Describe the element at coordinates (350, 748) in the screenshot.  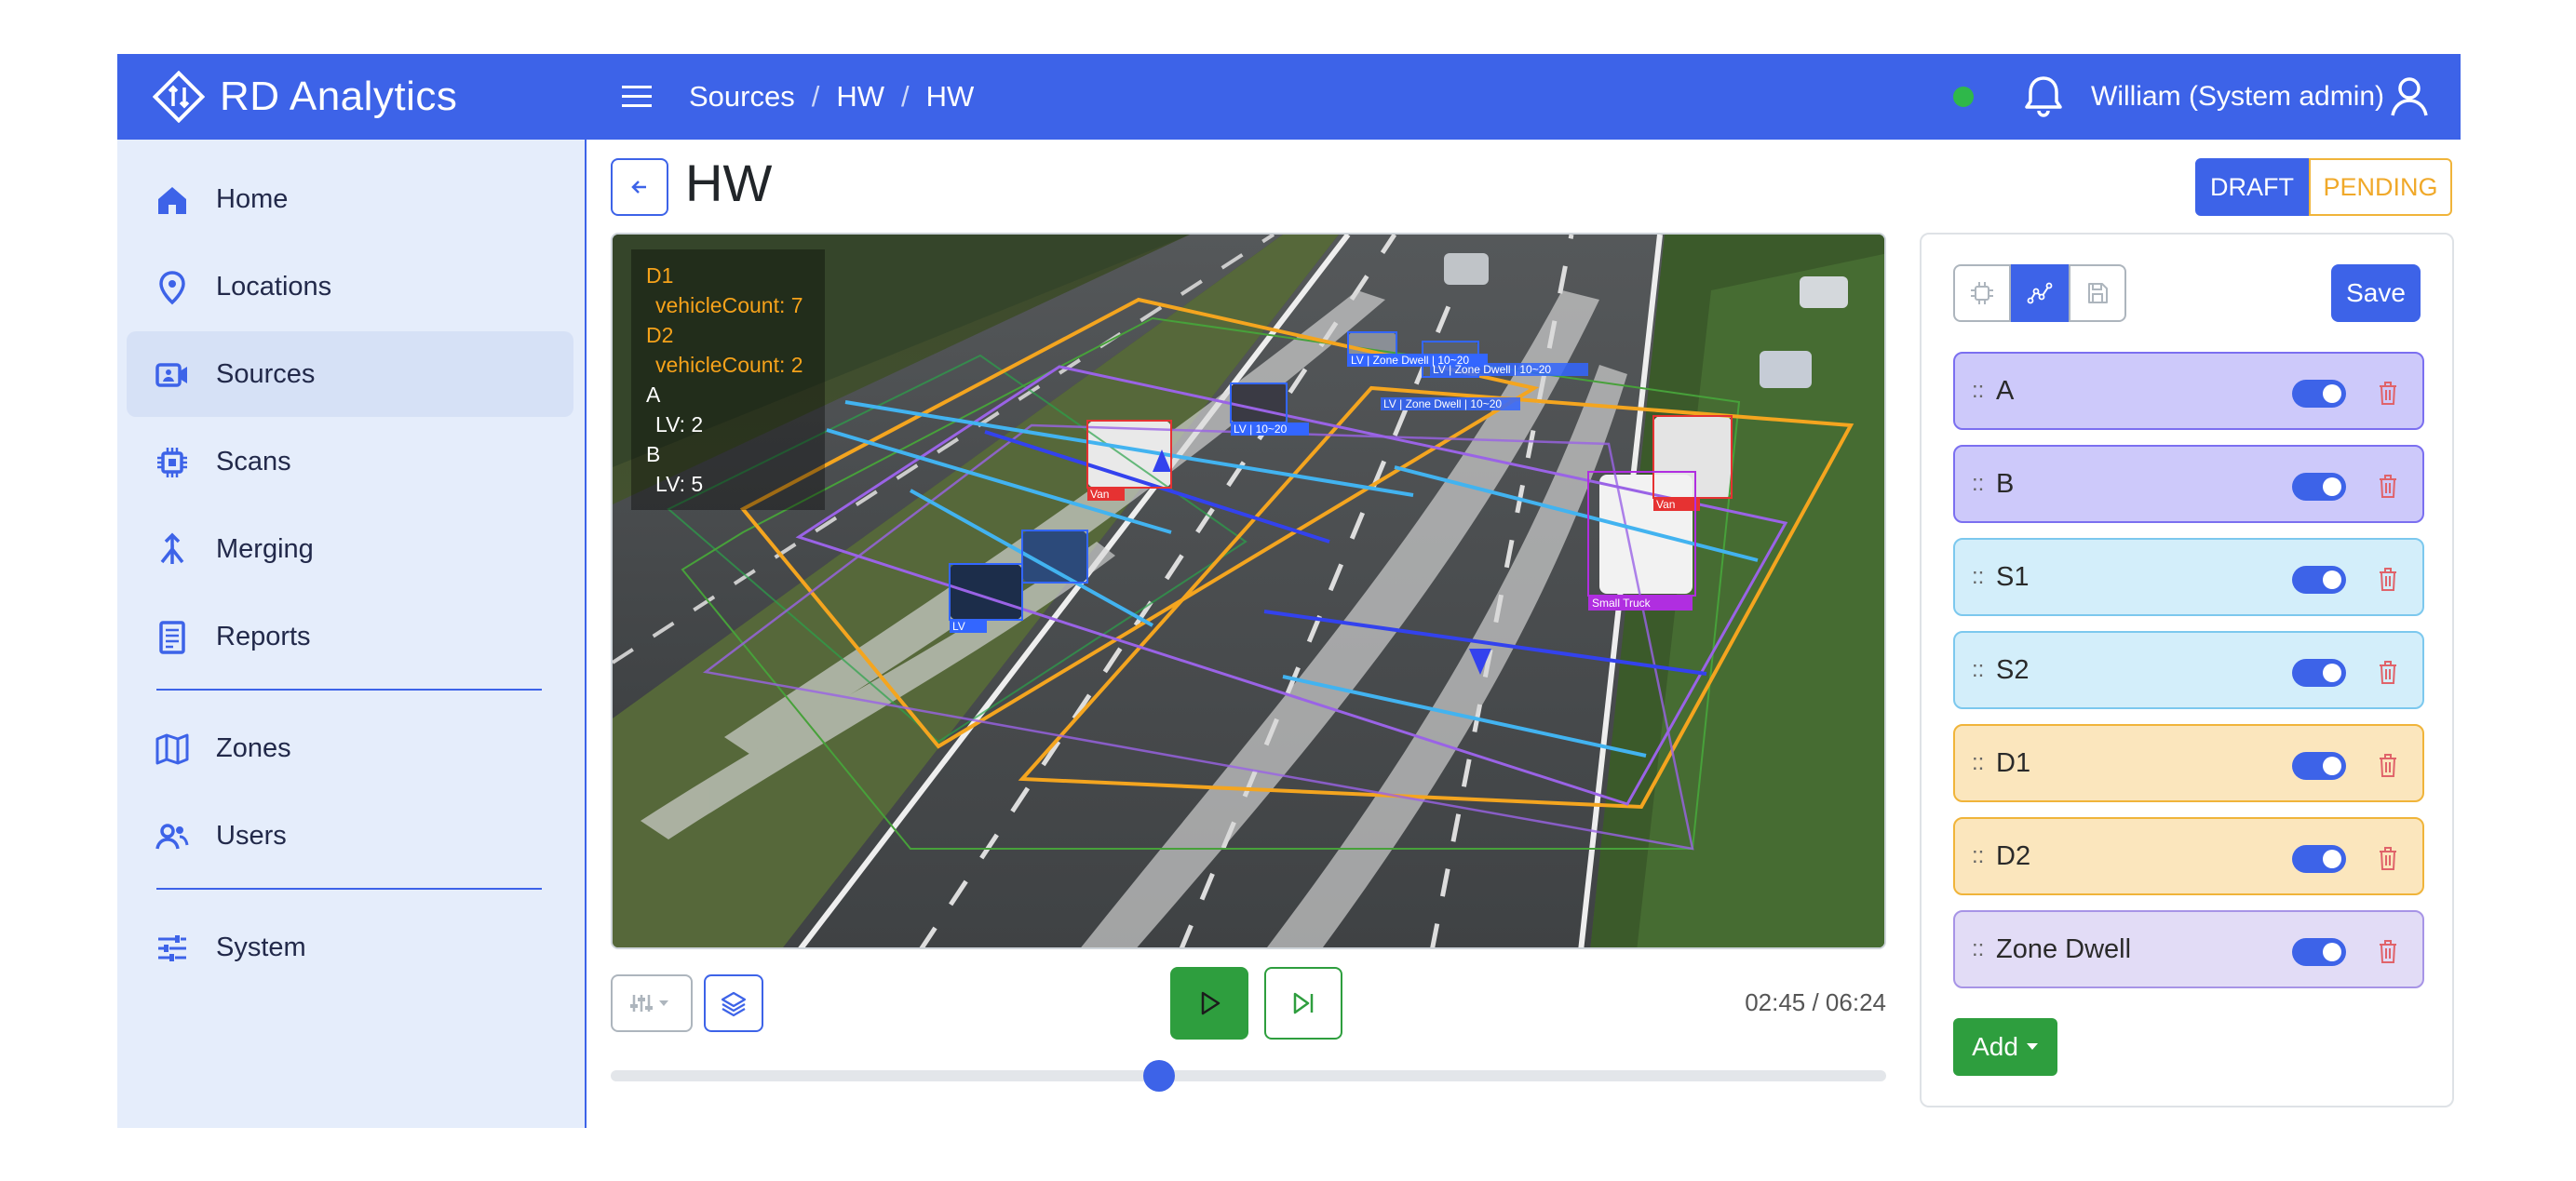
I see `sidebar-item-zones: Zones` at that location.